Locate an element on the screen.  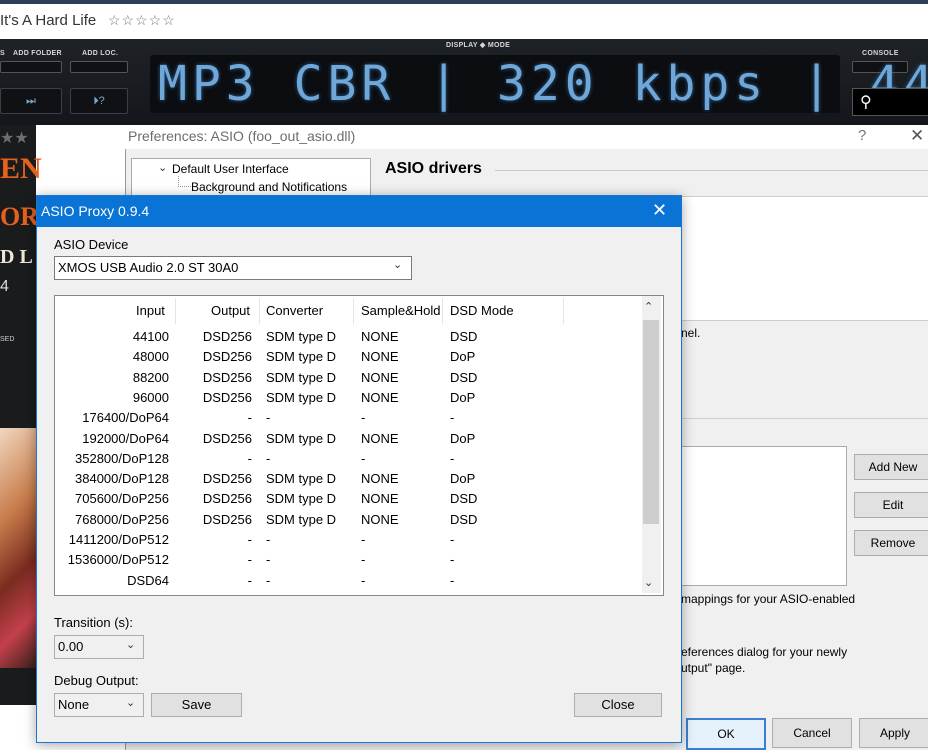
help-text-line-1: eferences dialog for your newly is located at coordinates (764, 652).